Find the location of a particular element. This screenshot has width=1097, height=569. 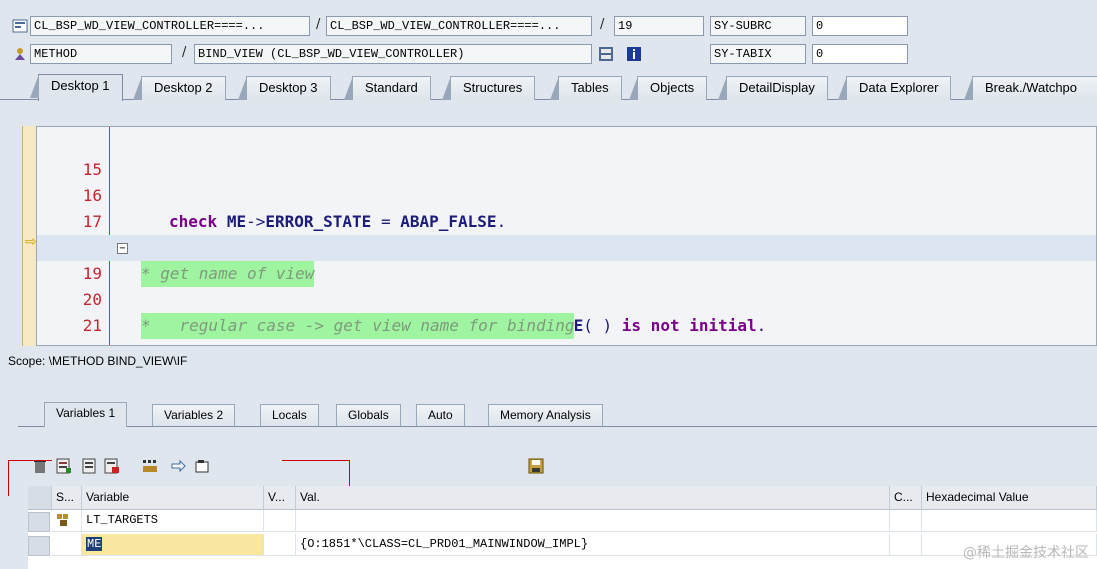

sytabix-label: SY-TABIX is located at coordinates (758, 54).